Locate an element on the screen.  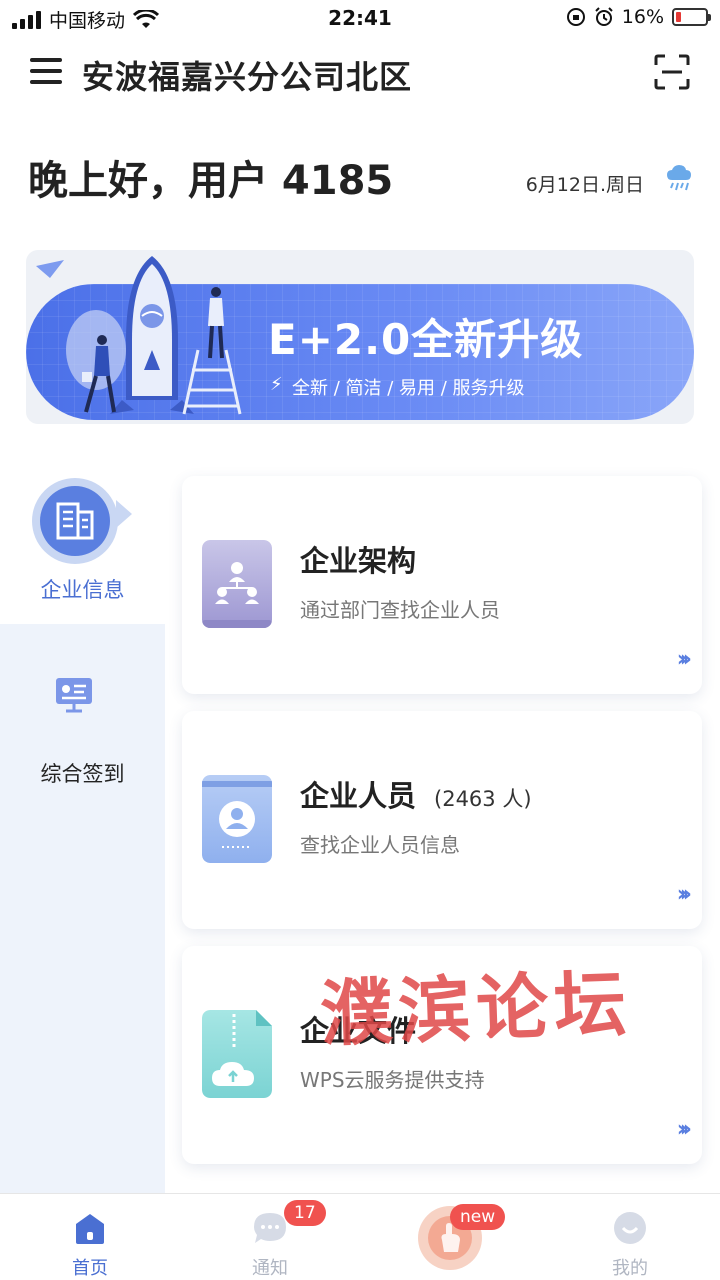
nav-item-notifications: 17 通知 is located at coordinates (270, 1237).